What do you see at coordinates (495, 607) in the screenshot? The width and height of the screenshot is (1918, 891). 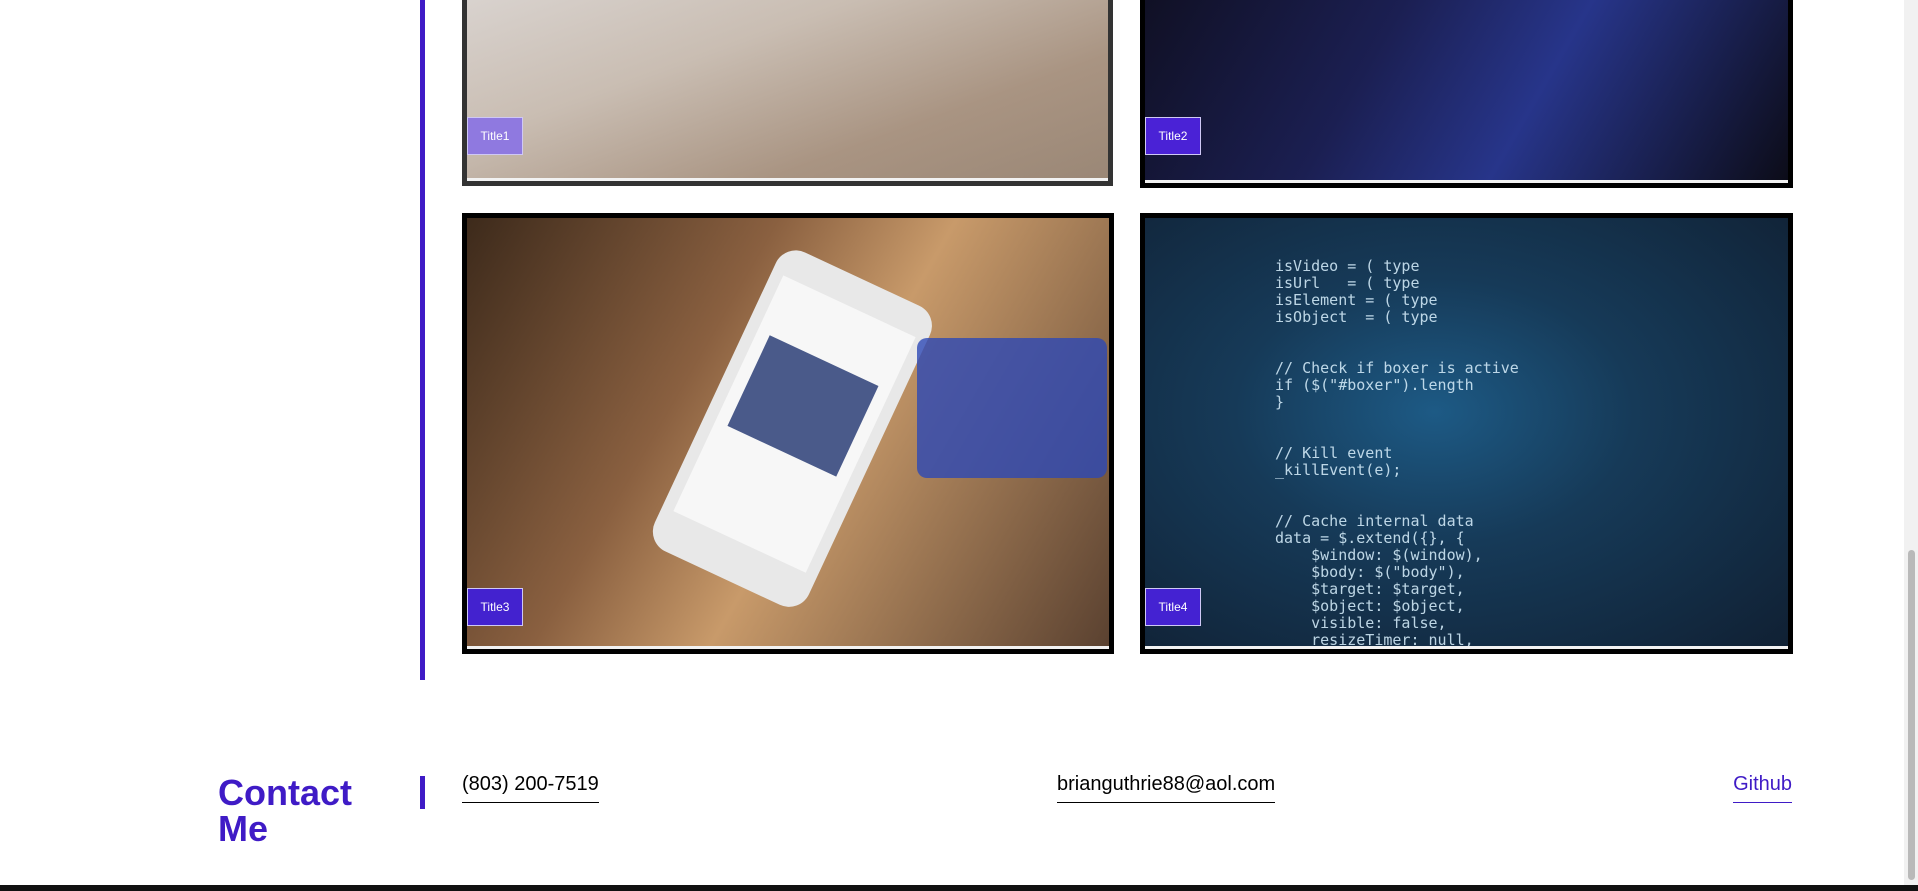 I see `card-title: Title3` at bounding box center [495, 607].